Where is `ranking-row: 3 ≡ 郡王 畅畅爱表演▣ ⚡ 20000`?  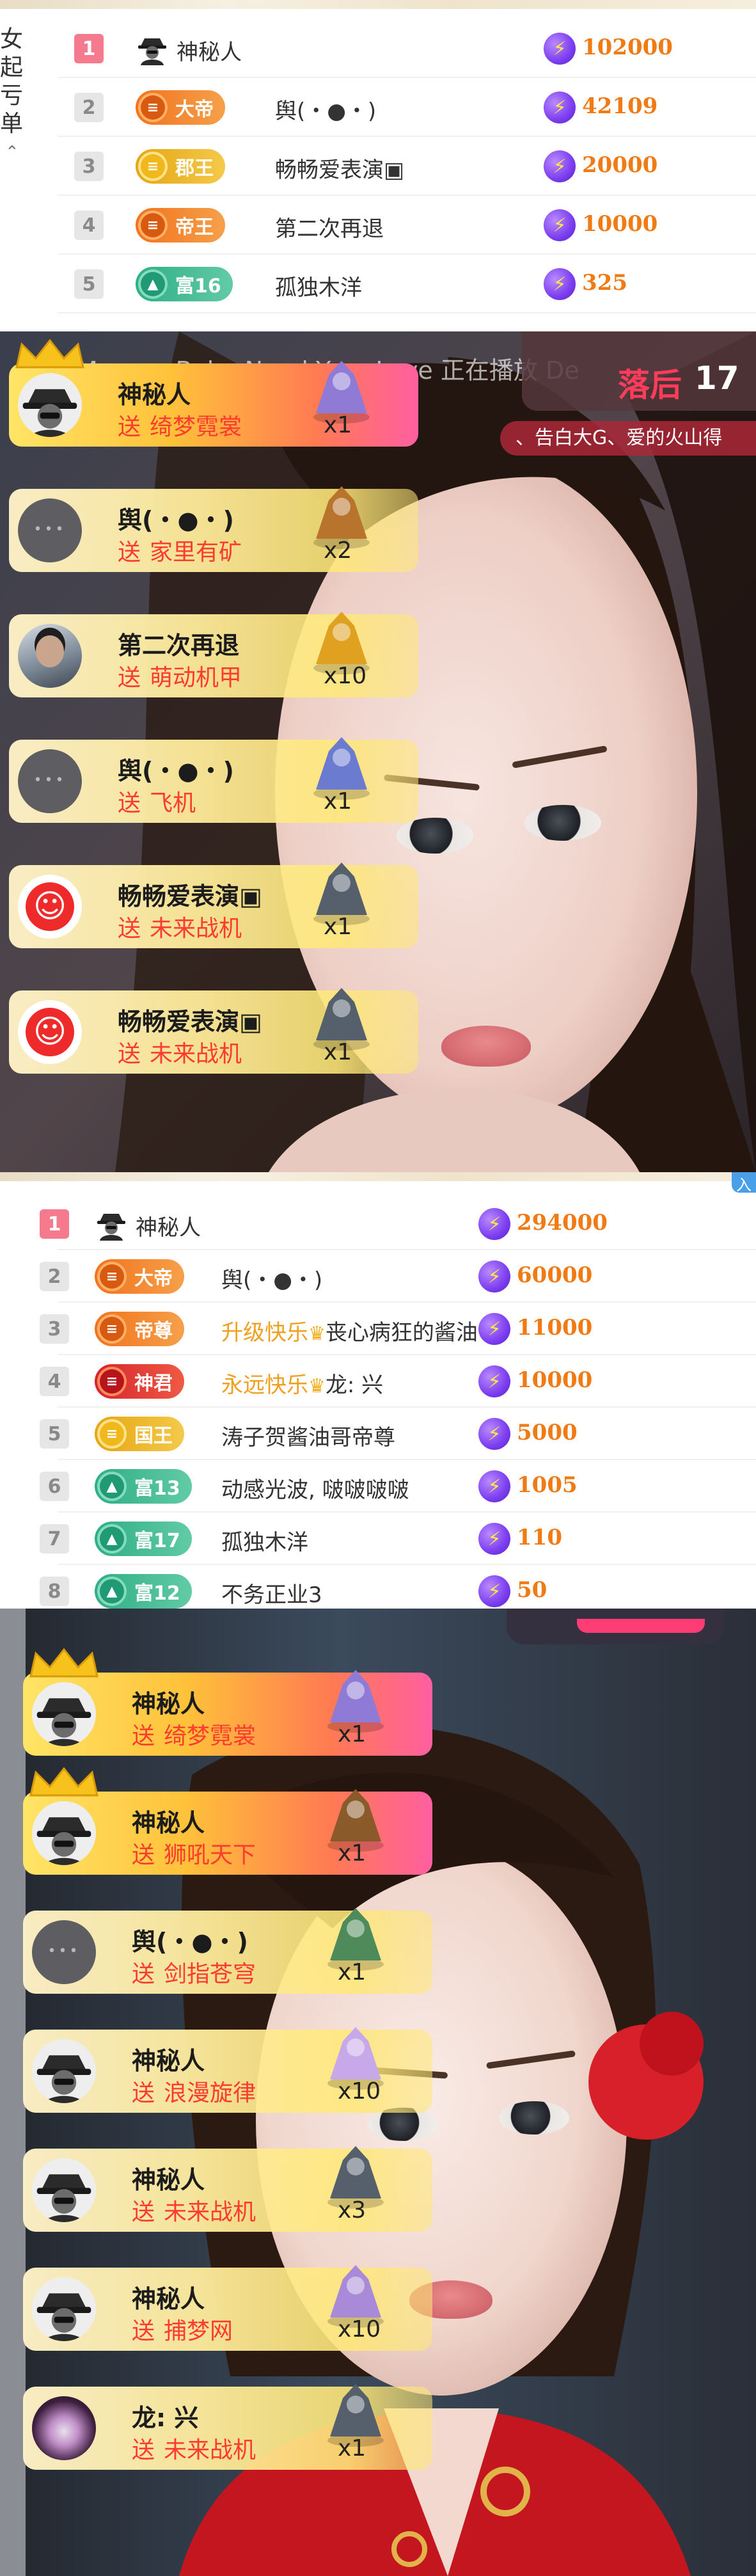 ranking-row: 3 ≡ 郡王 畅畅爱表演▣ ⚡ 20000 is located at coordinates (378, 167).